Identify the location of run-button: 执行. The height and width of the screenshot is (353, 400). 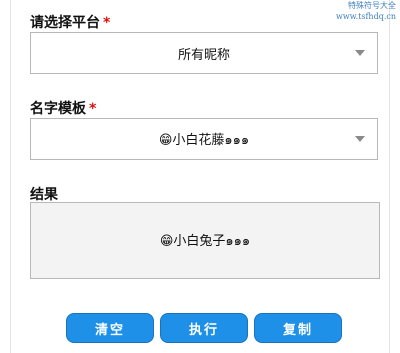
(204, 328).